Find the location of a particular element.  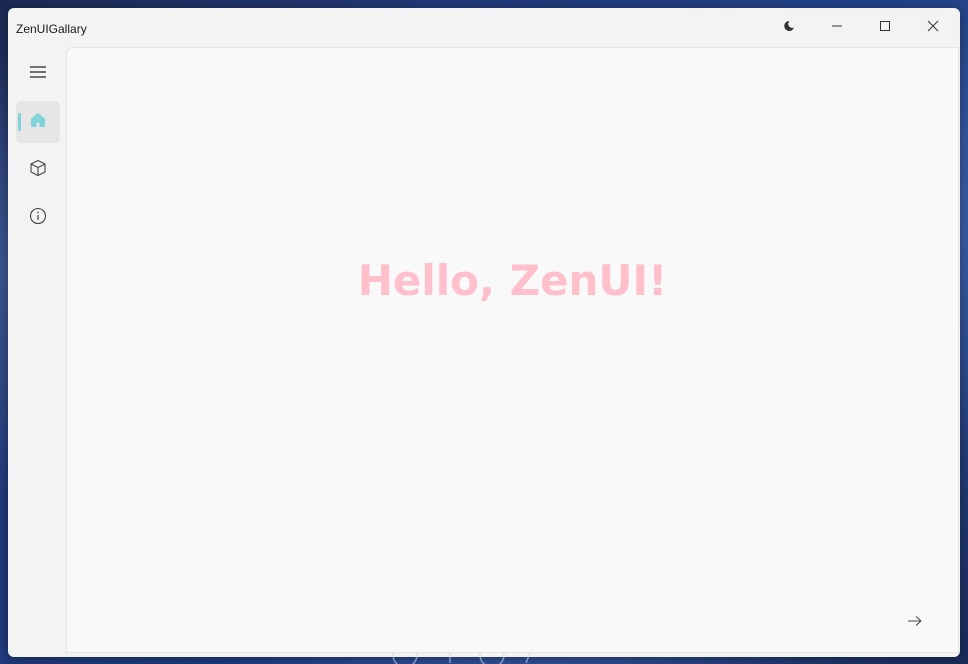

close-button is located at coordinates (933, 28).